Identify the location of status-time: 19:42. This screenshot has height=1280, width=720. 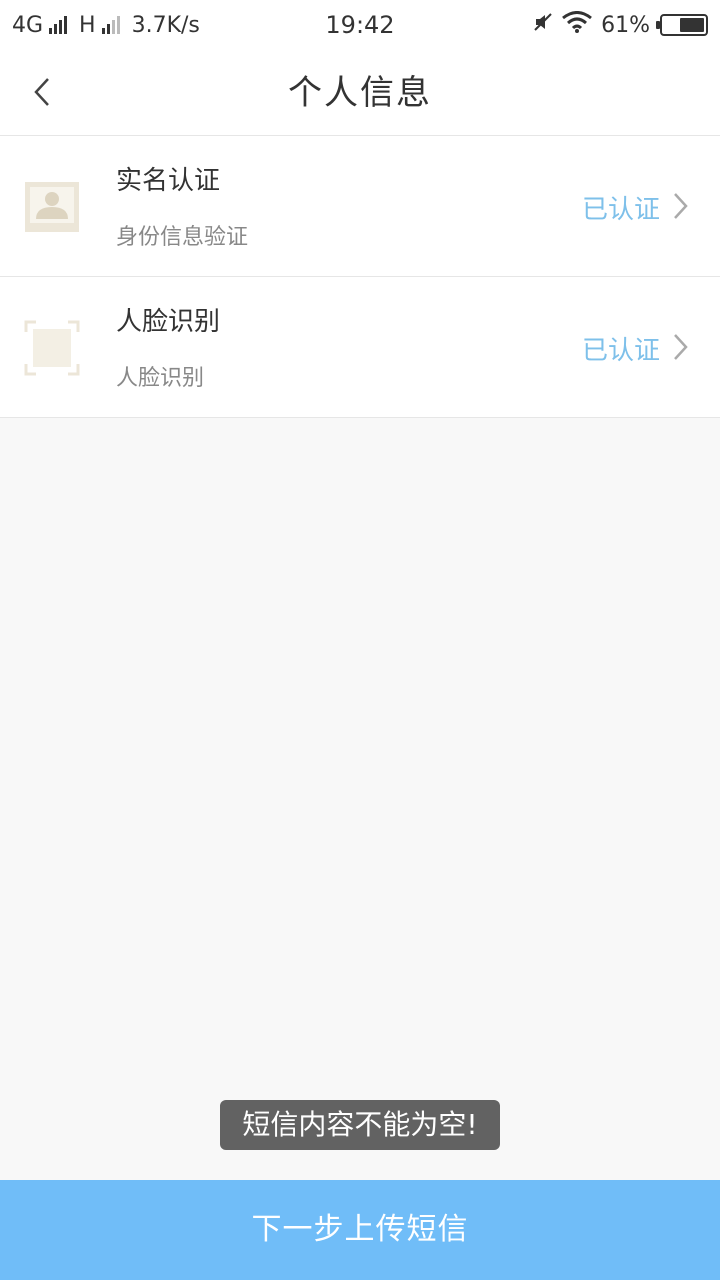
(360, 25).